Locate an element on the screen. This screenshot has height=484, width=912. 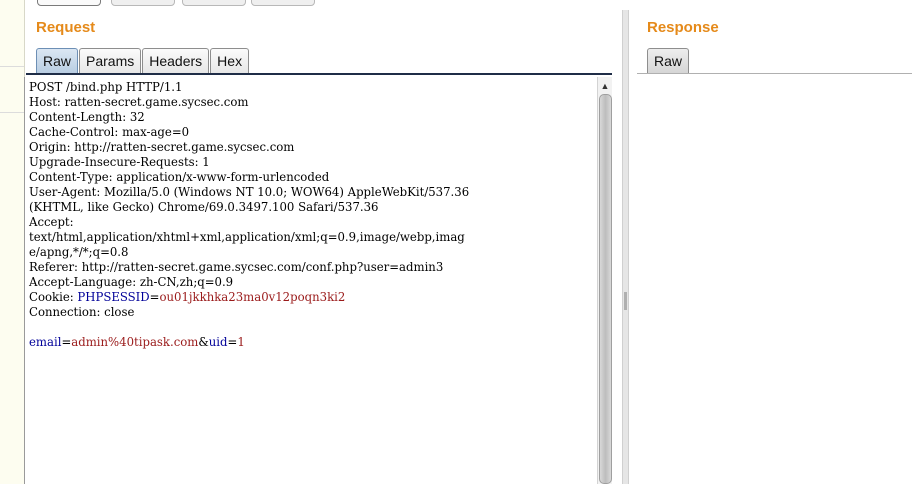
tab-params: Params is located at coordinates (110, 60).